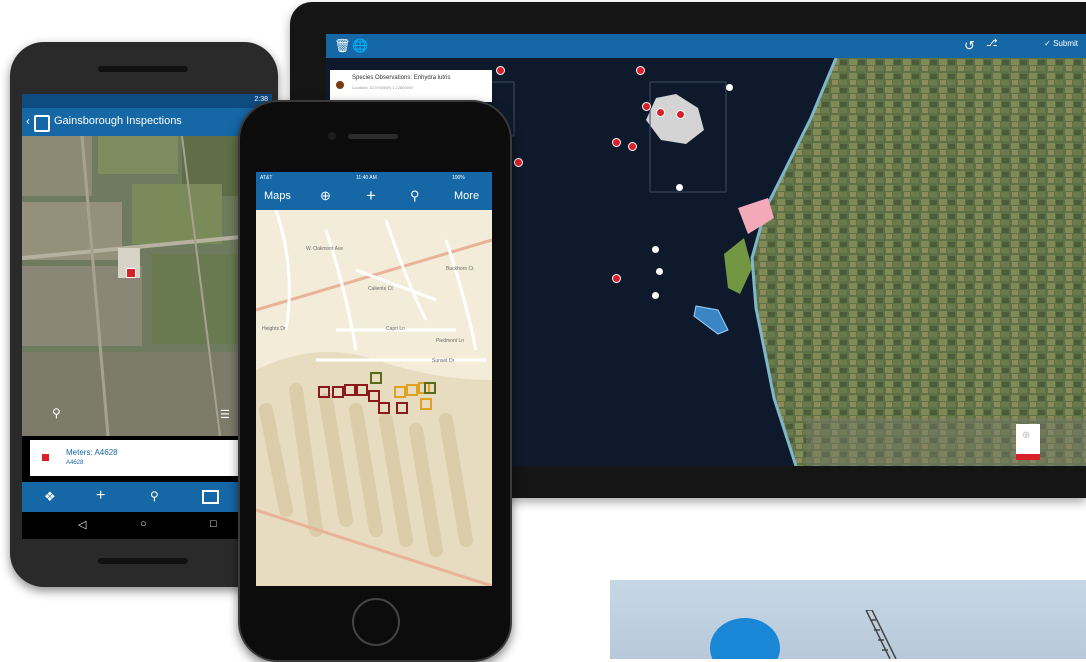  What do you see at coordinates (342, 46) in the screenshot?
I see `trash-icon: 🗑` at bounding box center [342, 46].